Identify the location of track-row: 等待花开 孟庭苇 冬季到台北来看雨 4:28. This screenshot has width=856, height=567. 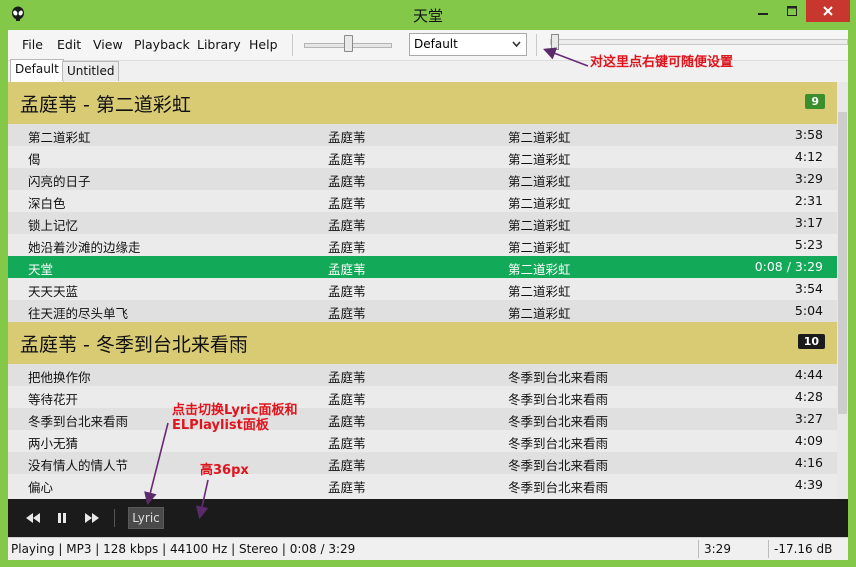
(422, 397).